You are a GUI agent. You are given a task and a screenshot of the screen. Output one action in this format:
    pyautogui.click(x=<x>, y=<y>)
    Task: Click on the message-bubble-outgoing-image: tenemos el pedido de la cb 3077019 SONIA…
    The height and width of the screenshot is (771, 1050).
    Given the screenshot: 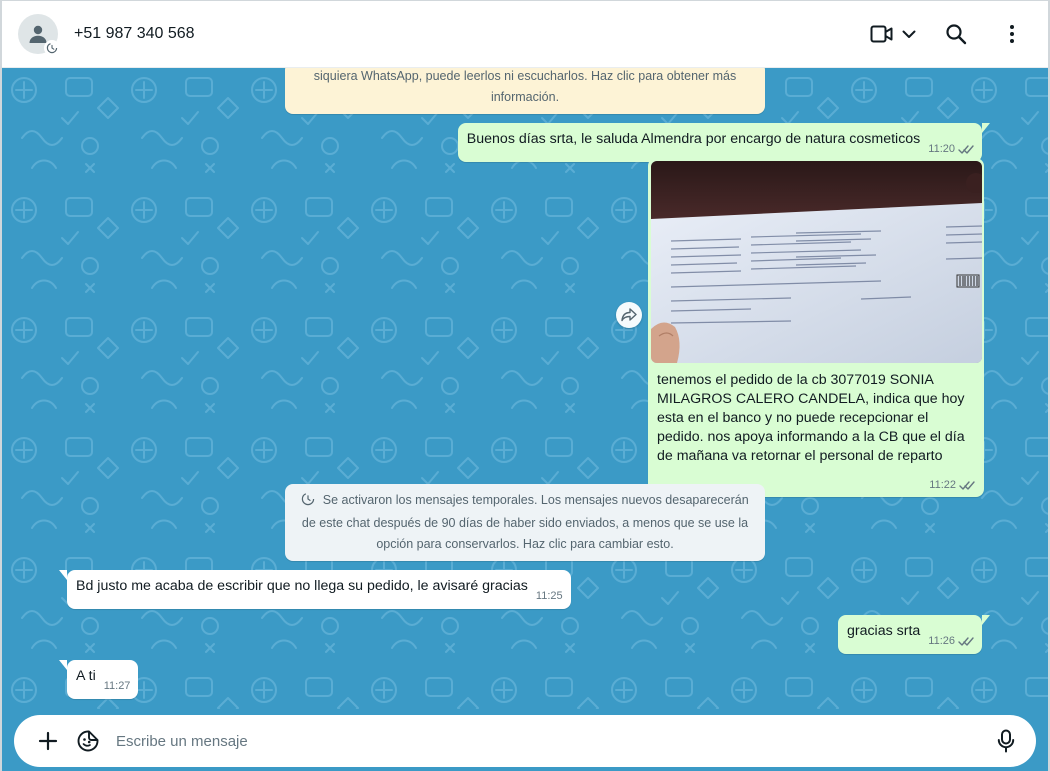 What is the action you would take?
    pyautogui.click(x=816, y=327)
    